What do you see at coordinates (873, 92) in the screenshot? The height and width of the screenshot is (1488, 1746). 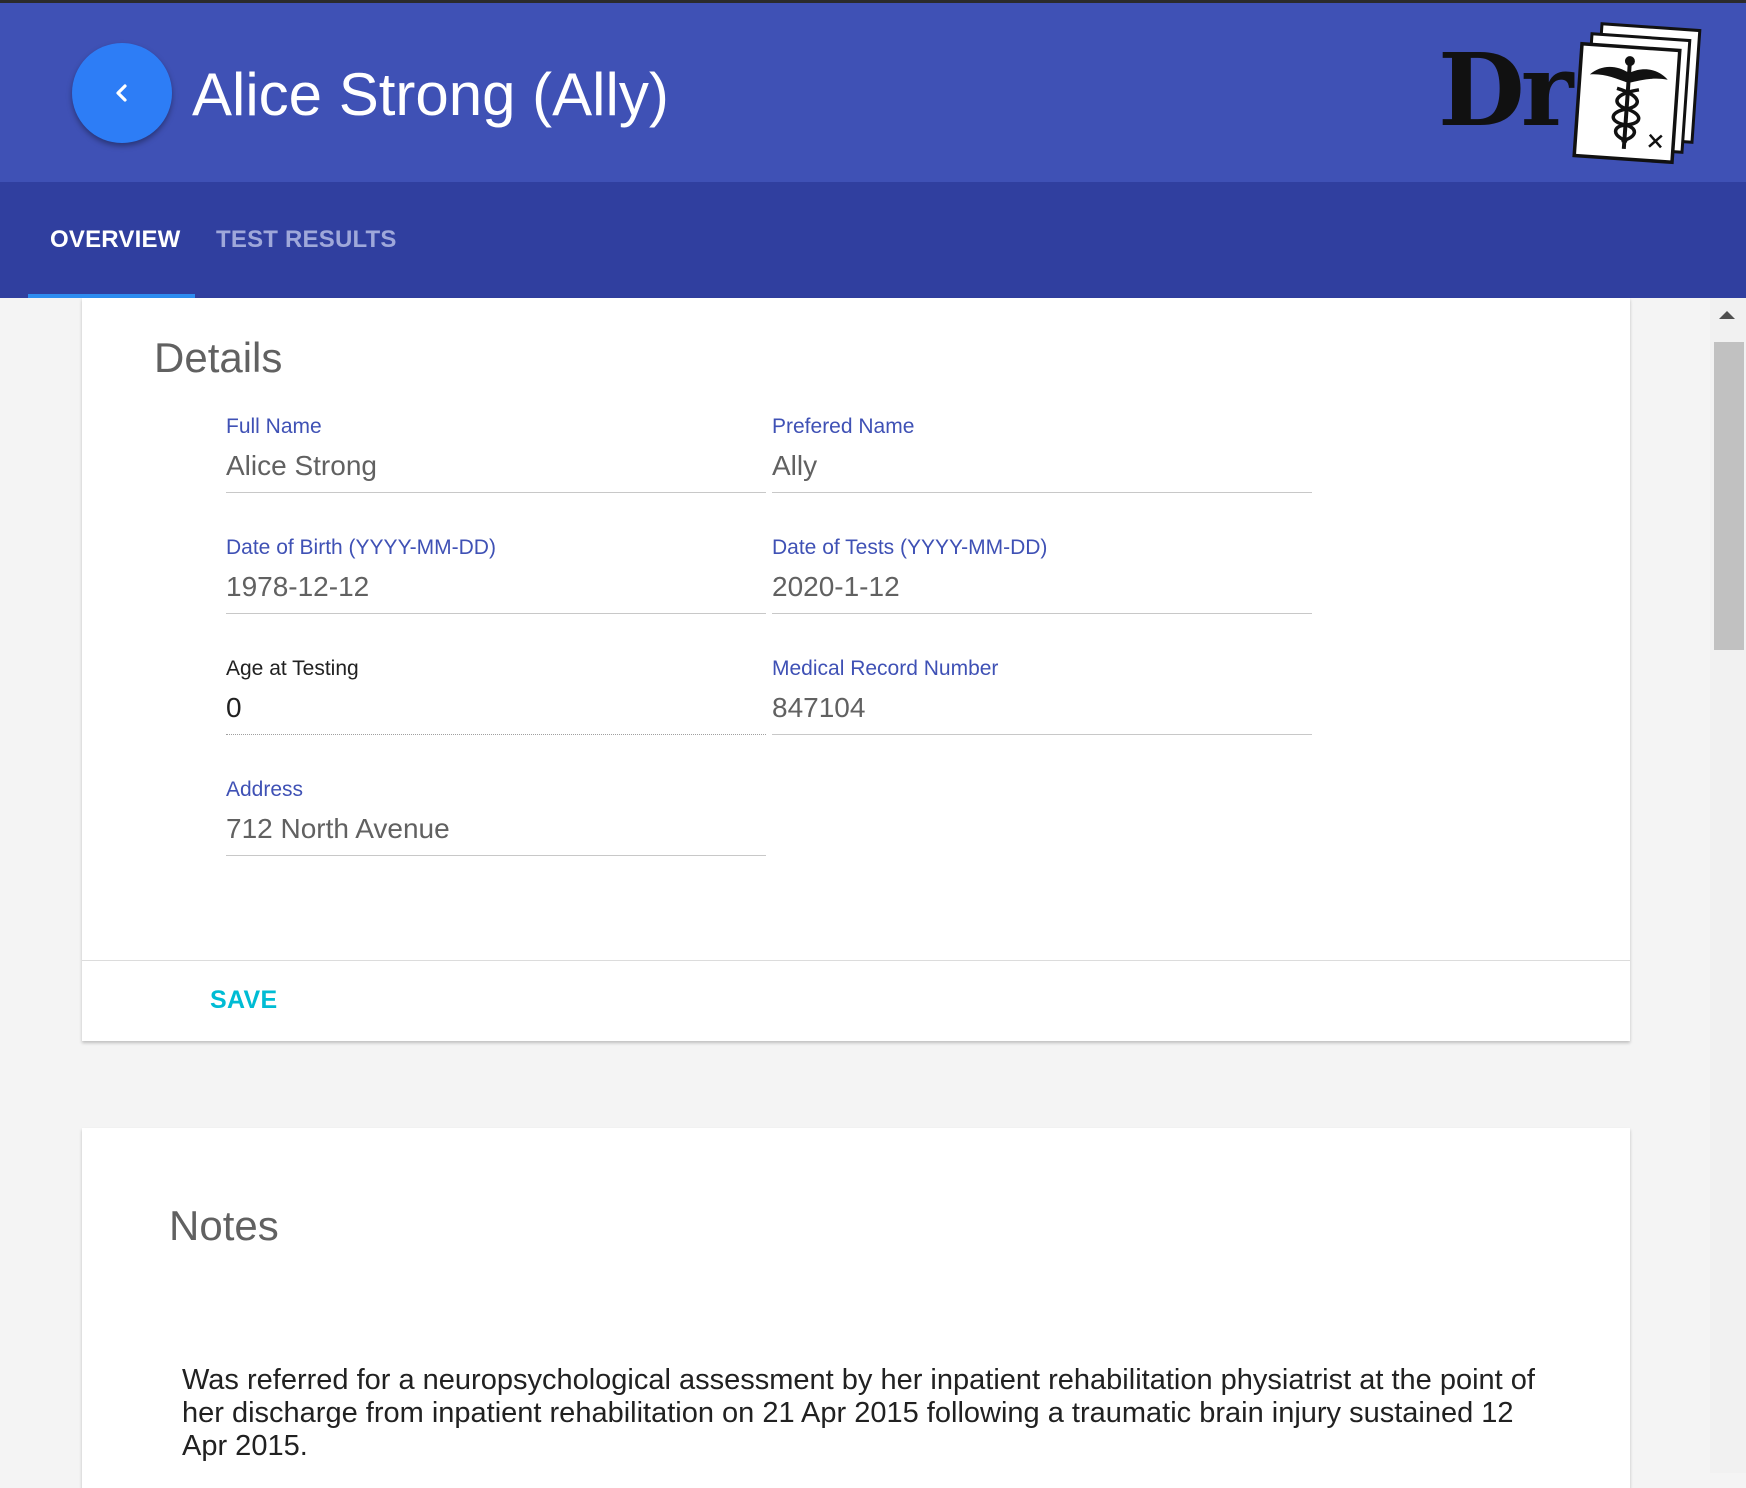 I see `app-bar: Alice Strong (Ally) Dr` at bounding box center [873, 92].